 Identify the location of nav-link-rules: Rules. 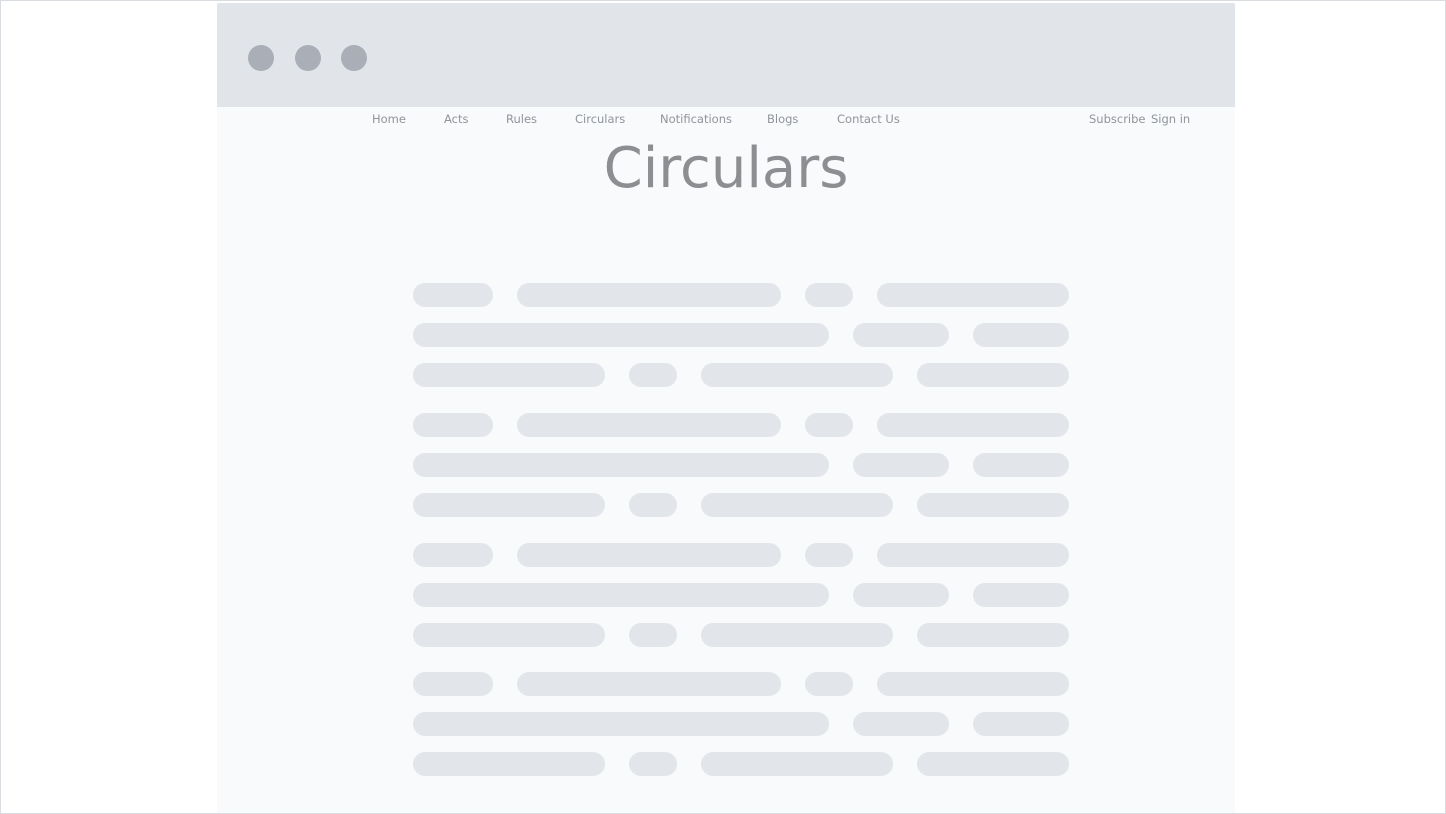
(521, 119).